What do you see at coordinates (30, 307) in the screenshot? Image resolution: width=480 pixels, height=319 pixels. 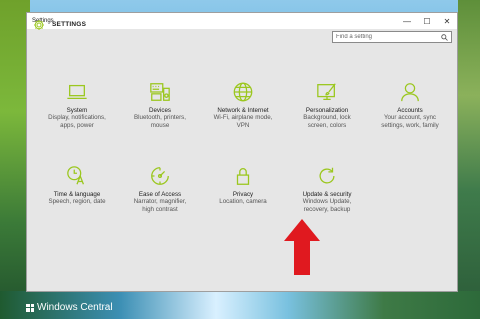 I see `windows-logo-icon` at bounding box center [30, 307].